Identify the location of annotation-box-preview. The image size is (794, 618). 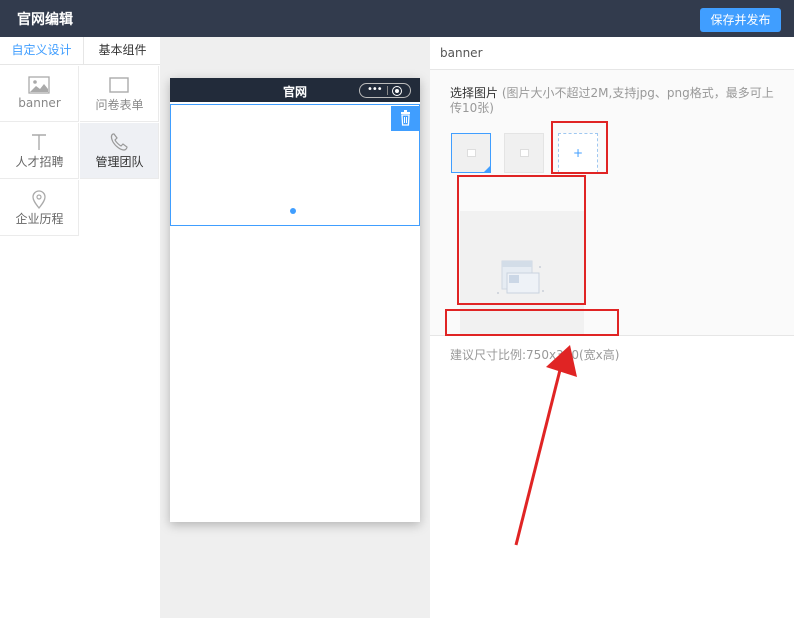
(521, 240).